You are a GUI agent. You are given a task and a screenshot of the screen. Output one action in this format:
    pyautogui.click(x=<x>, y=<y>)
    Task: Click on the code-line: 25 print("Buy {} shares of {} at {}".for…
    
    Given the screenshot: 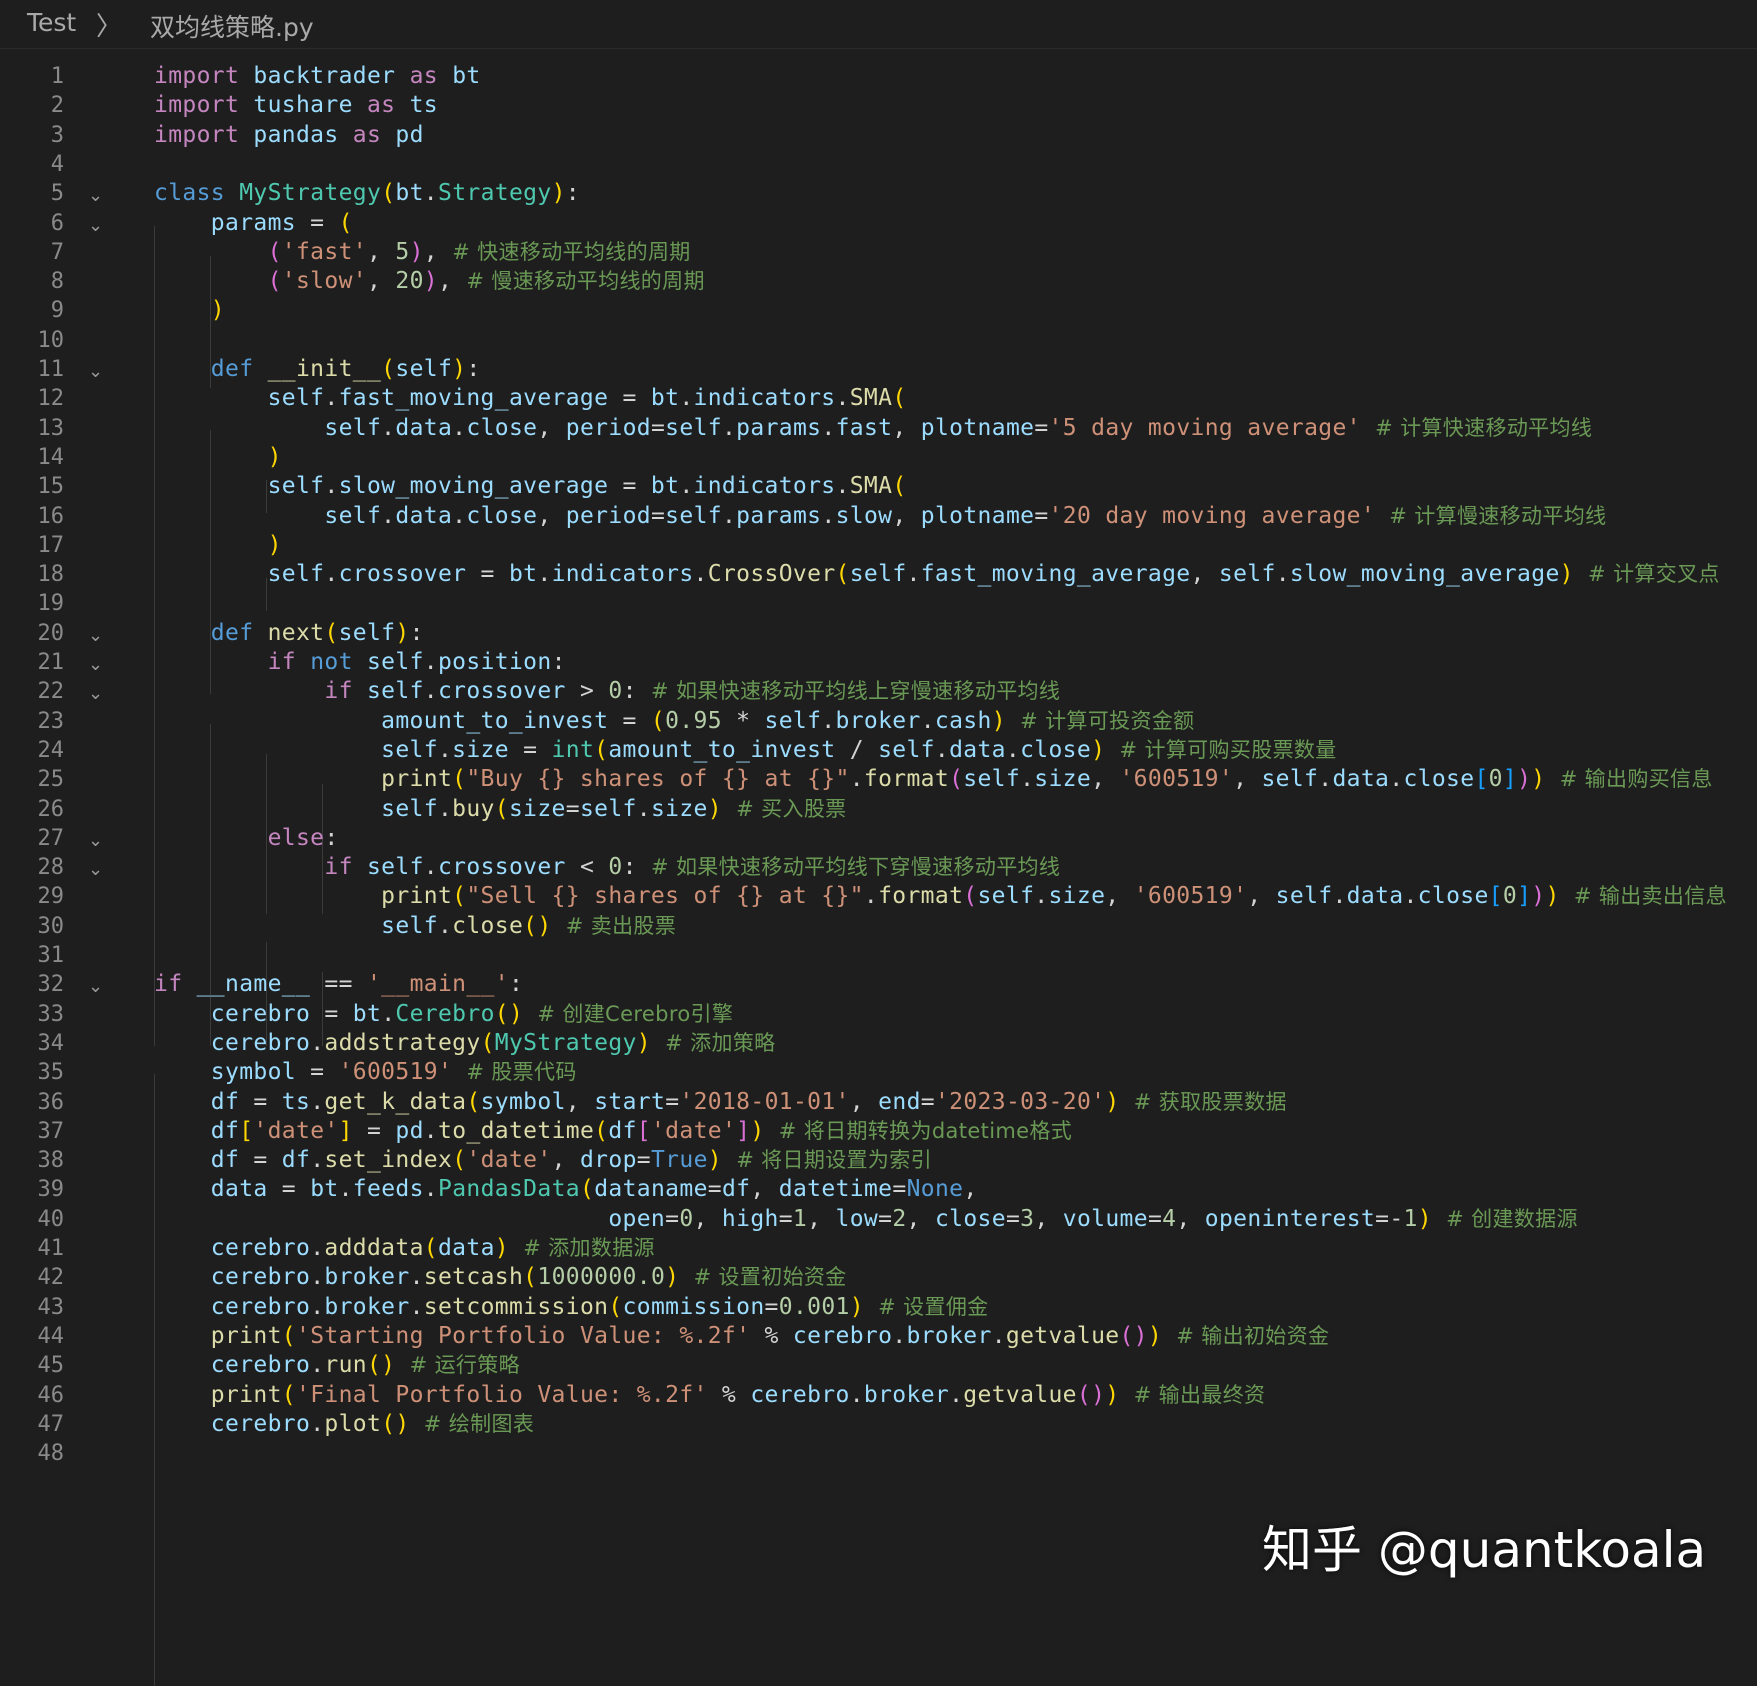 What is the action you would take?
    pyautogui.click(x=878, y=779)
    